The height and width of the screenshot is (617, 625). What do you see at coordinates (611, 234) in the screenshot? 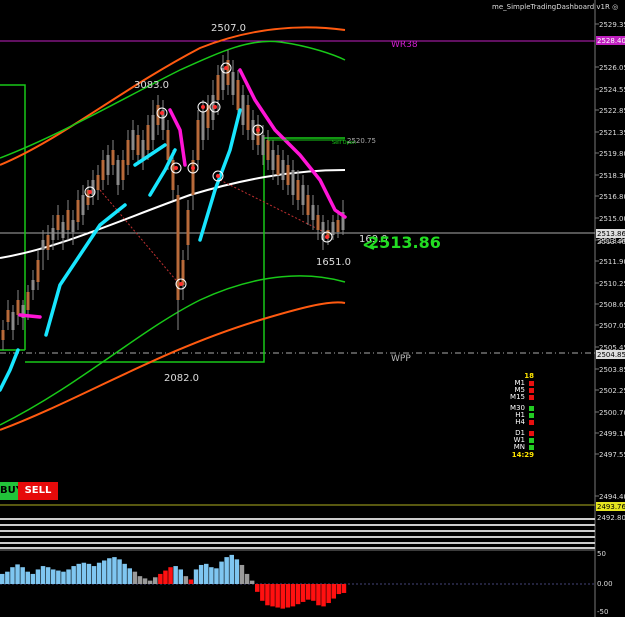
I see `bid-price-tag: 2513.86` at bounding box center [611, 234].